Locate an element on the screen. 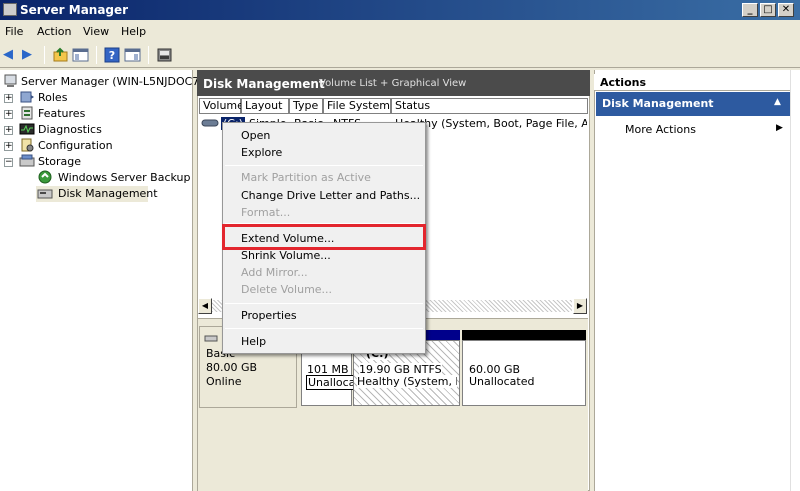 The height and width of the screenshot is (491, 800). column-header-volume: Volume is located at coordinates (221, 106).